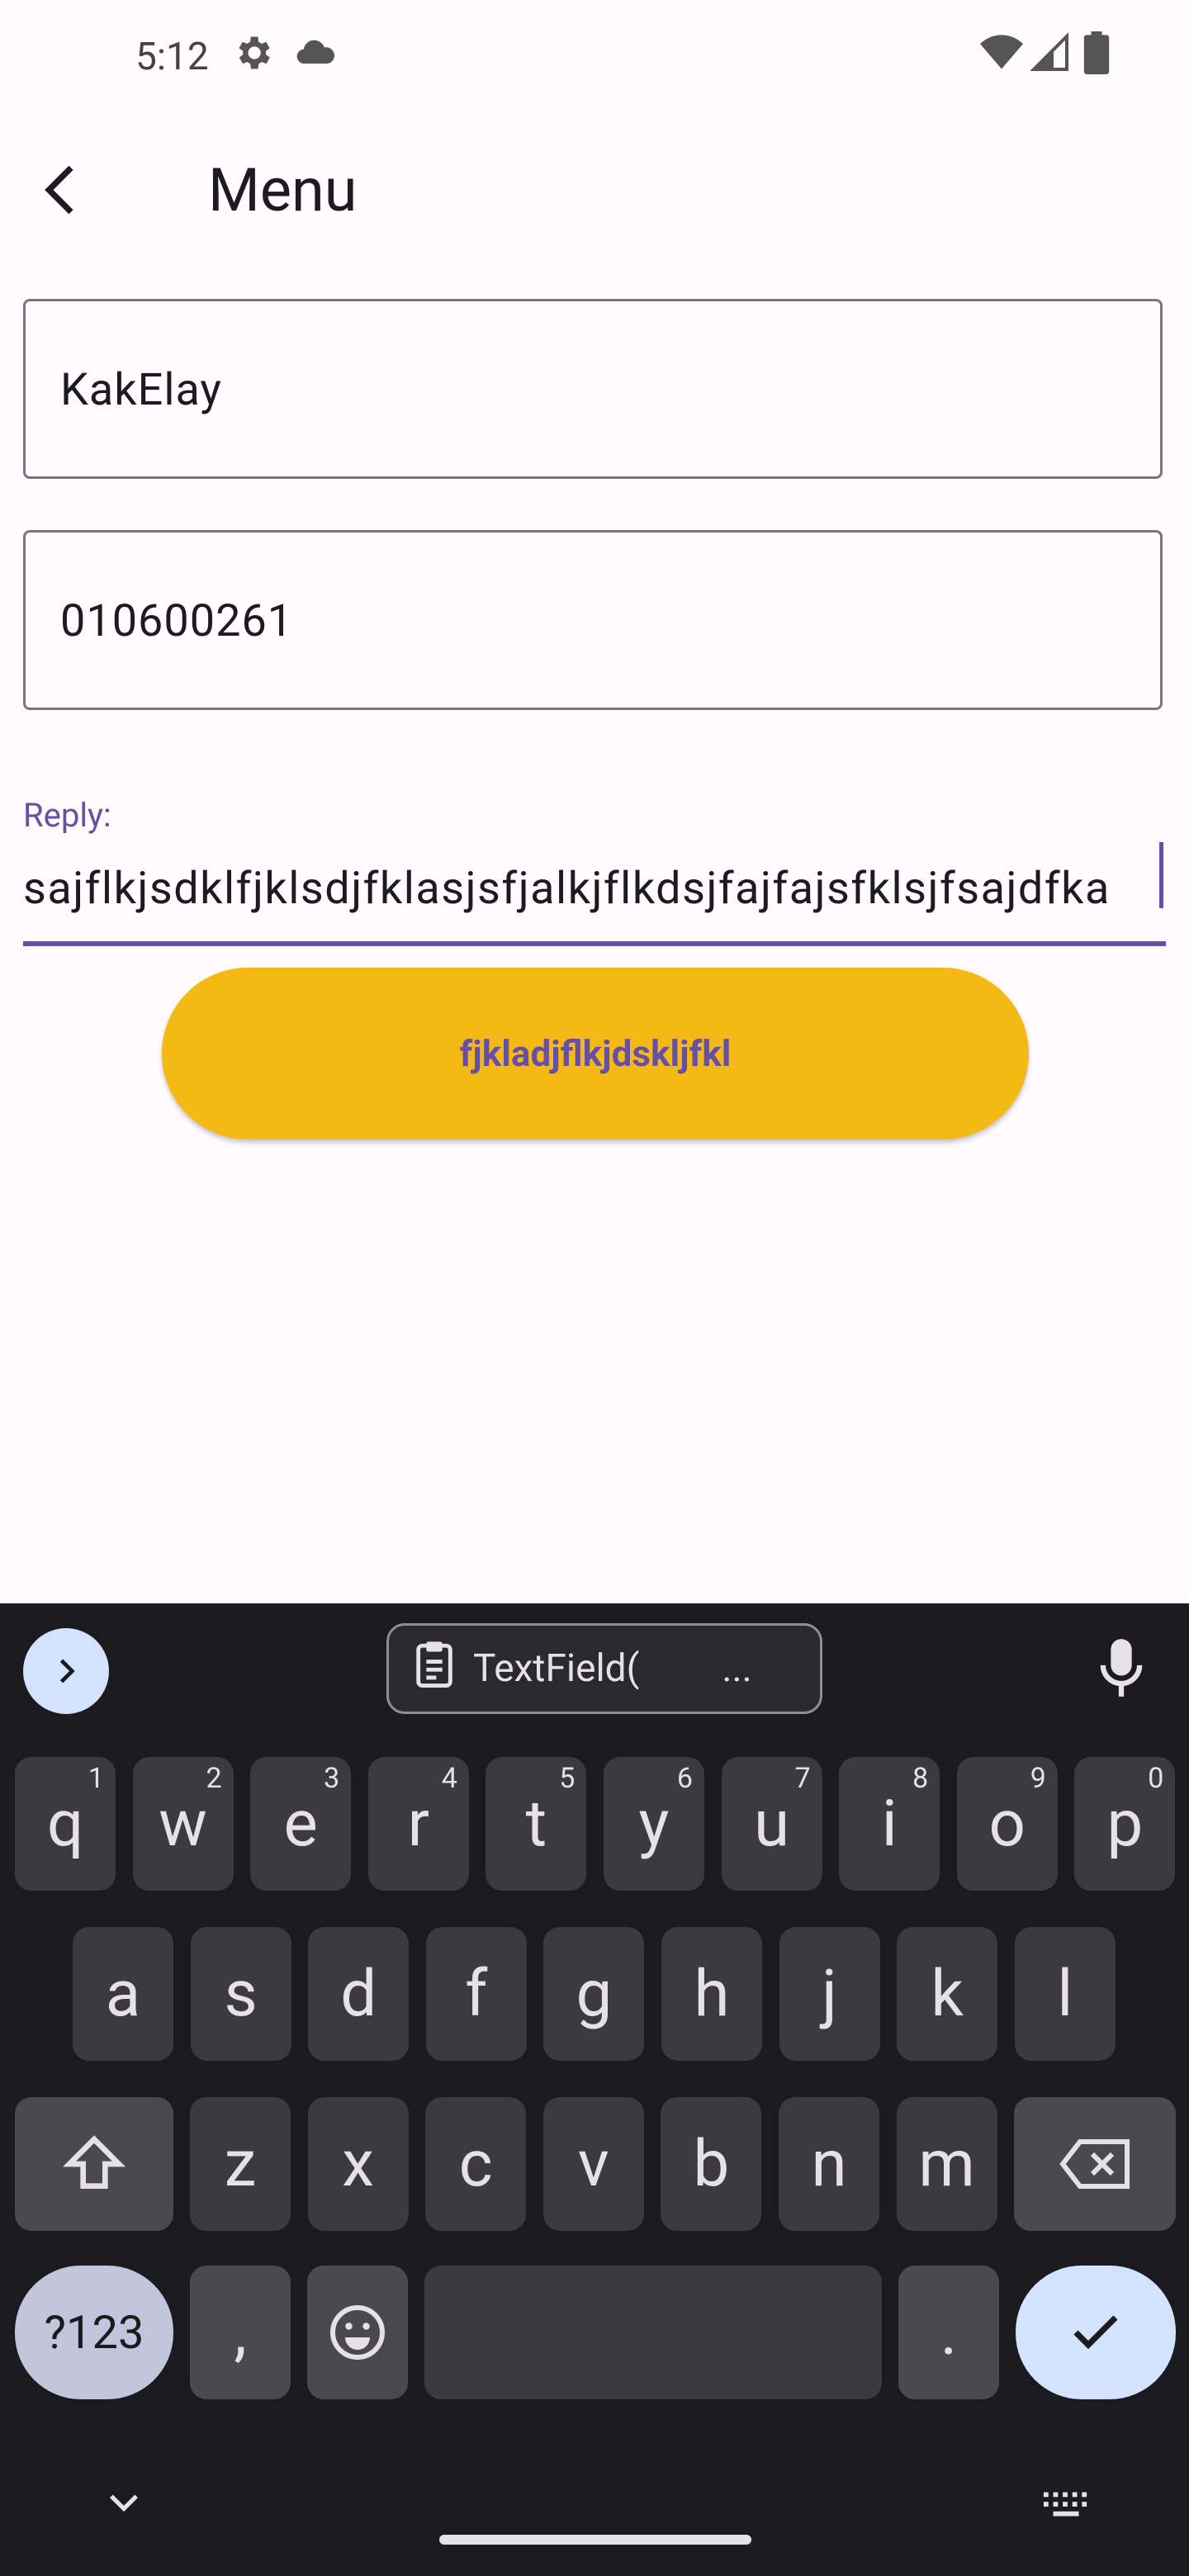 The image size is (1189, 2576). What do you see at coordinates (802, 1778) in the screenshot?
I see `key-hint: 7` at bounding box center [802, 1778].